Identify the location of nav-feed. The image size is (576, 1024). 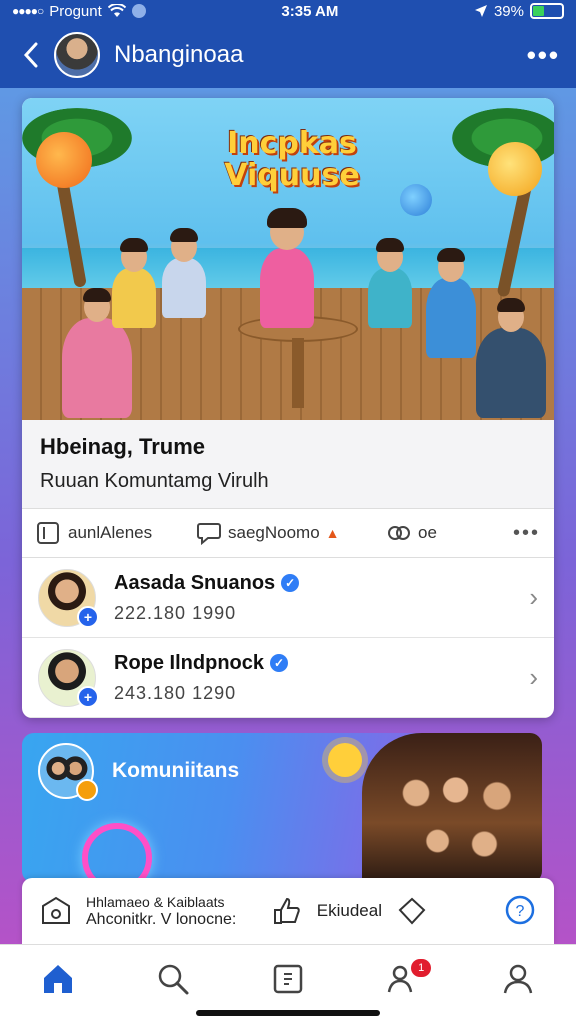
(288, 979).